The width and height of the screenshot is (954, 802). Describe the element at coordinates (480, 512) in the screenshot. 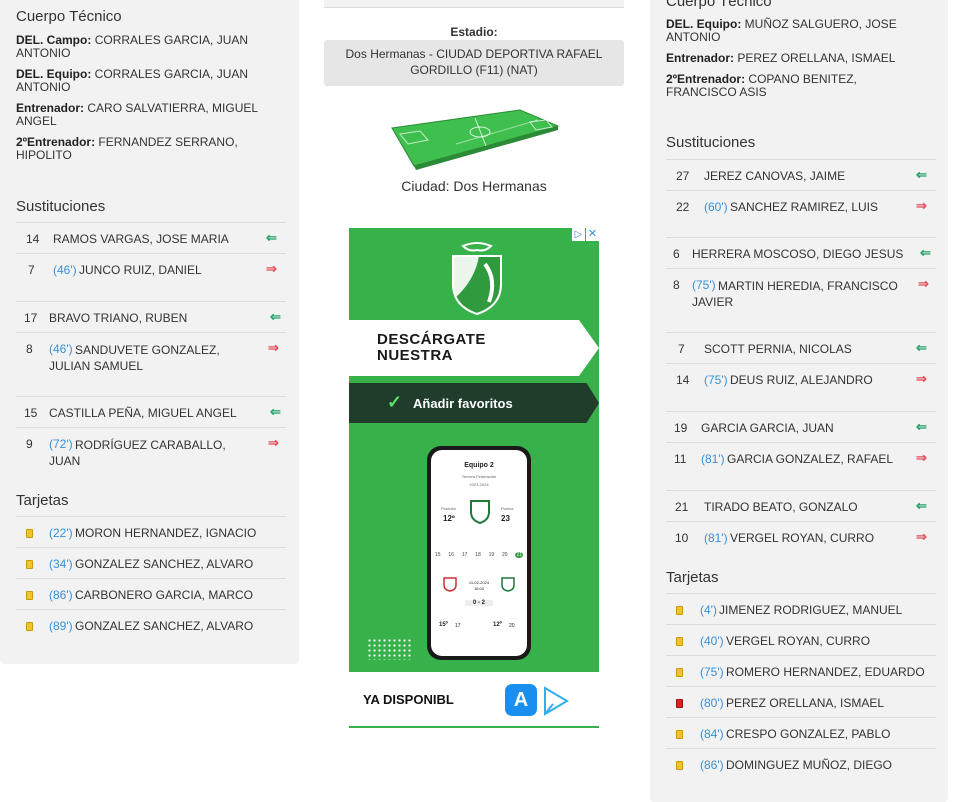

I see `team-shield-icon` at that location.